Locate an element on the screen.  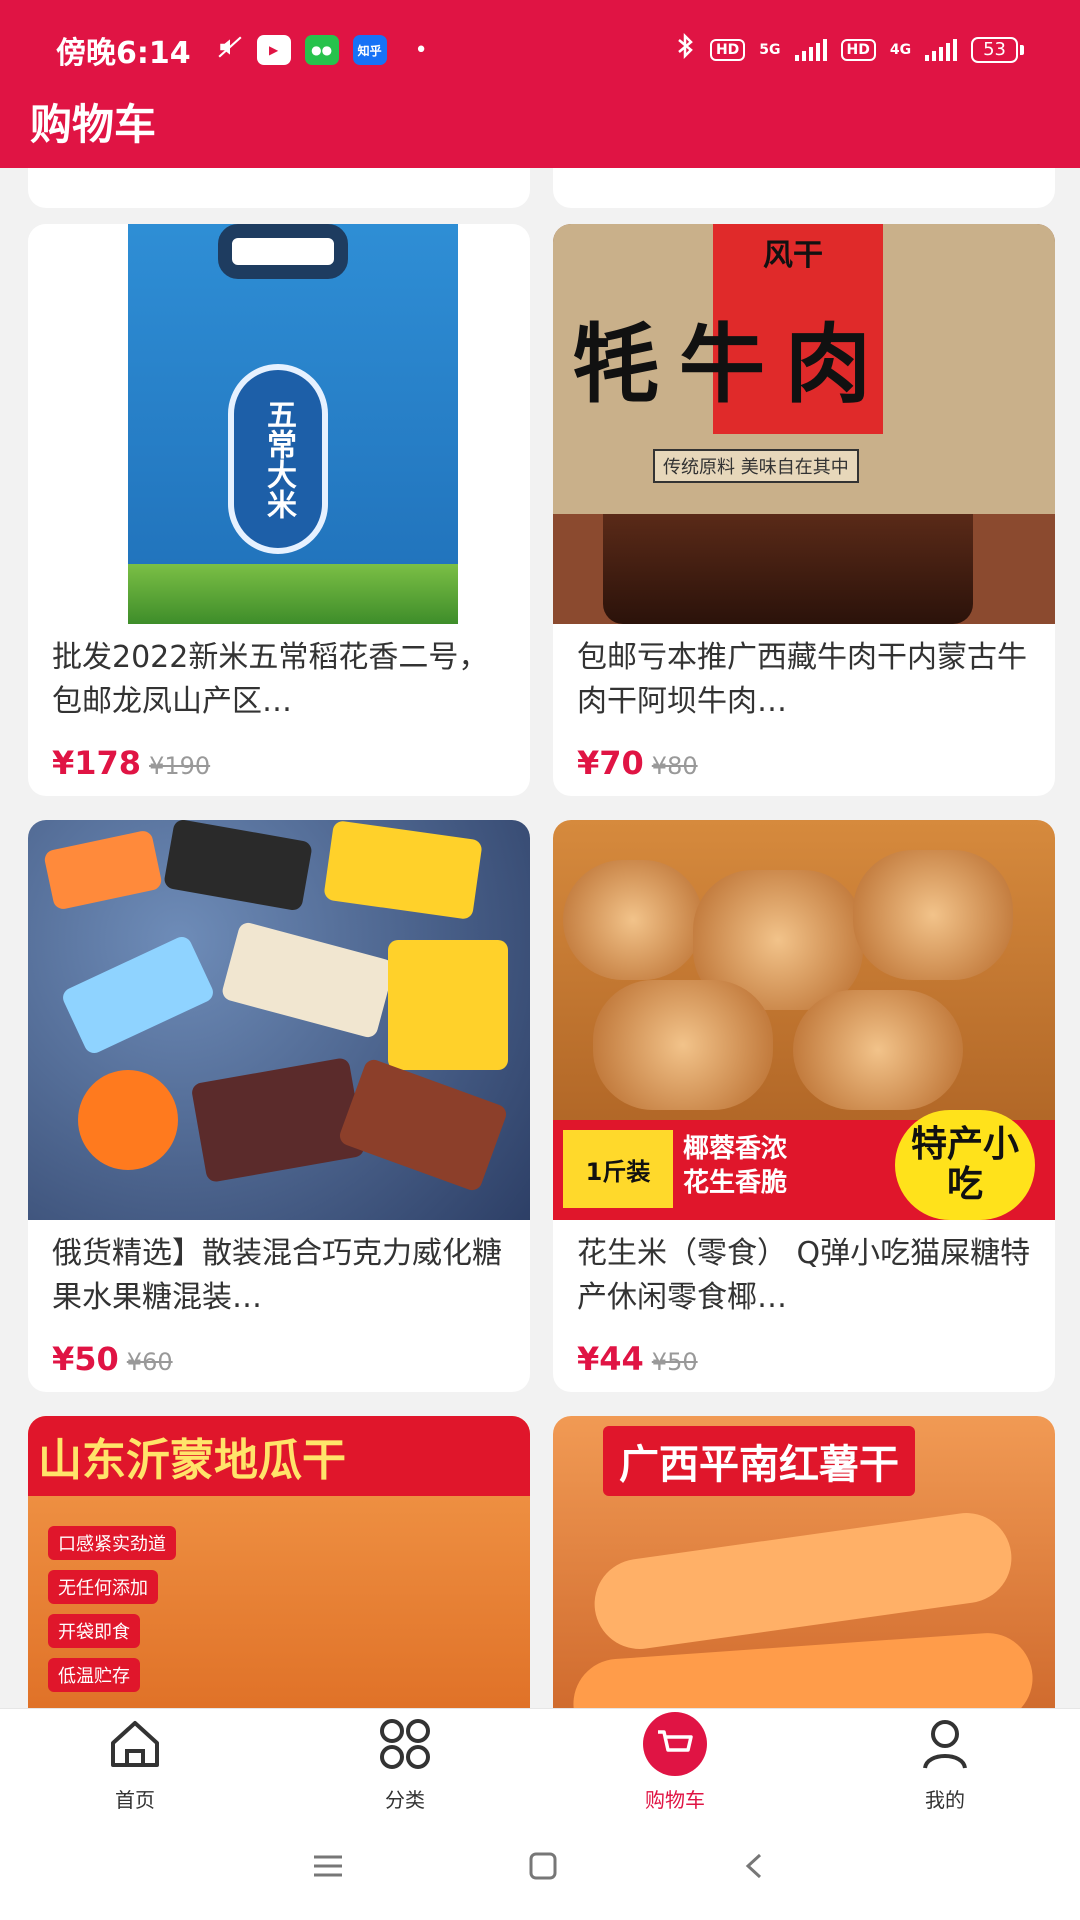
product-price: ¥178 is located at coordinates (97, 763).